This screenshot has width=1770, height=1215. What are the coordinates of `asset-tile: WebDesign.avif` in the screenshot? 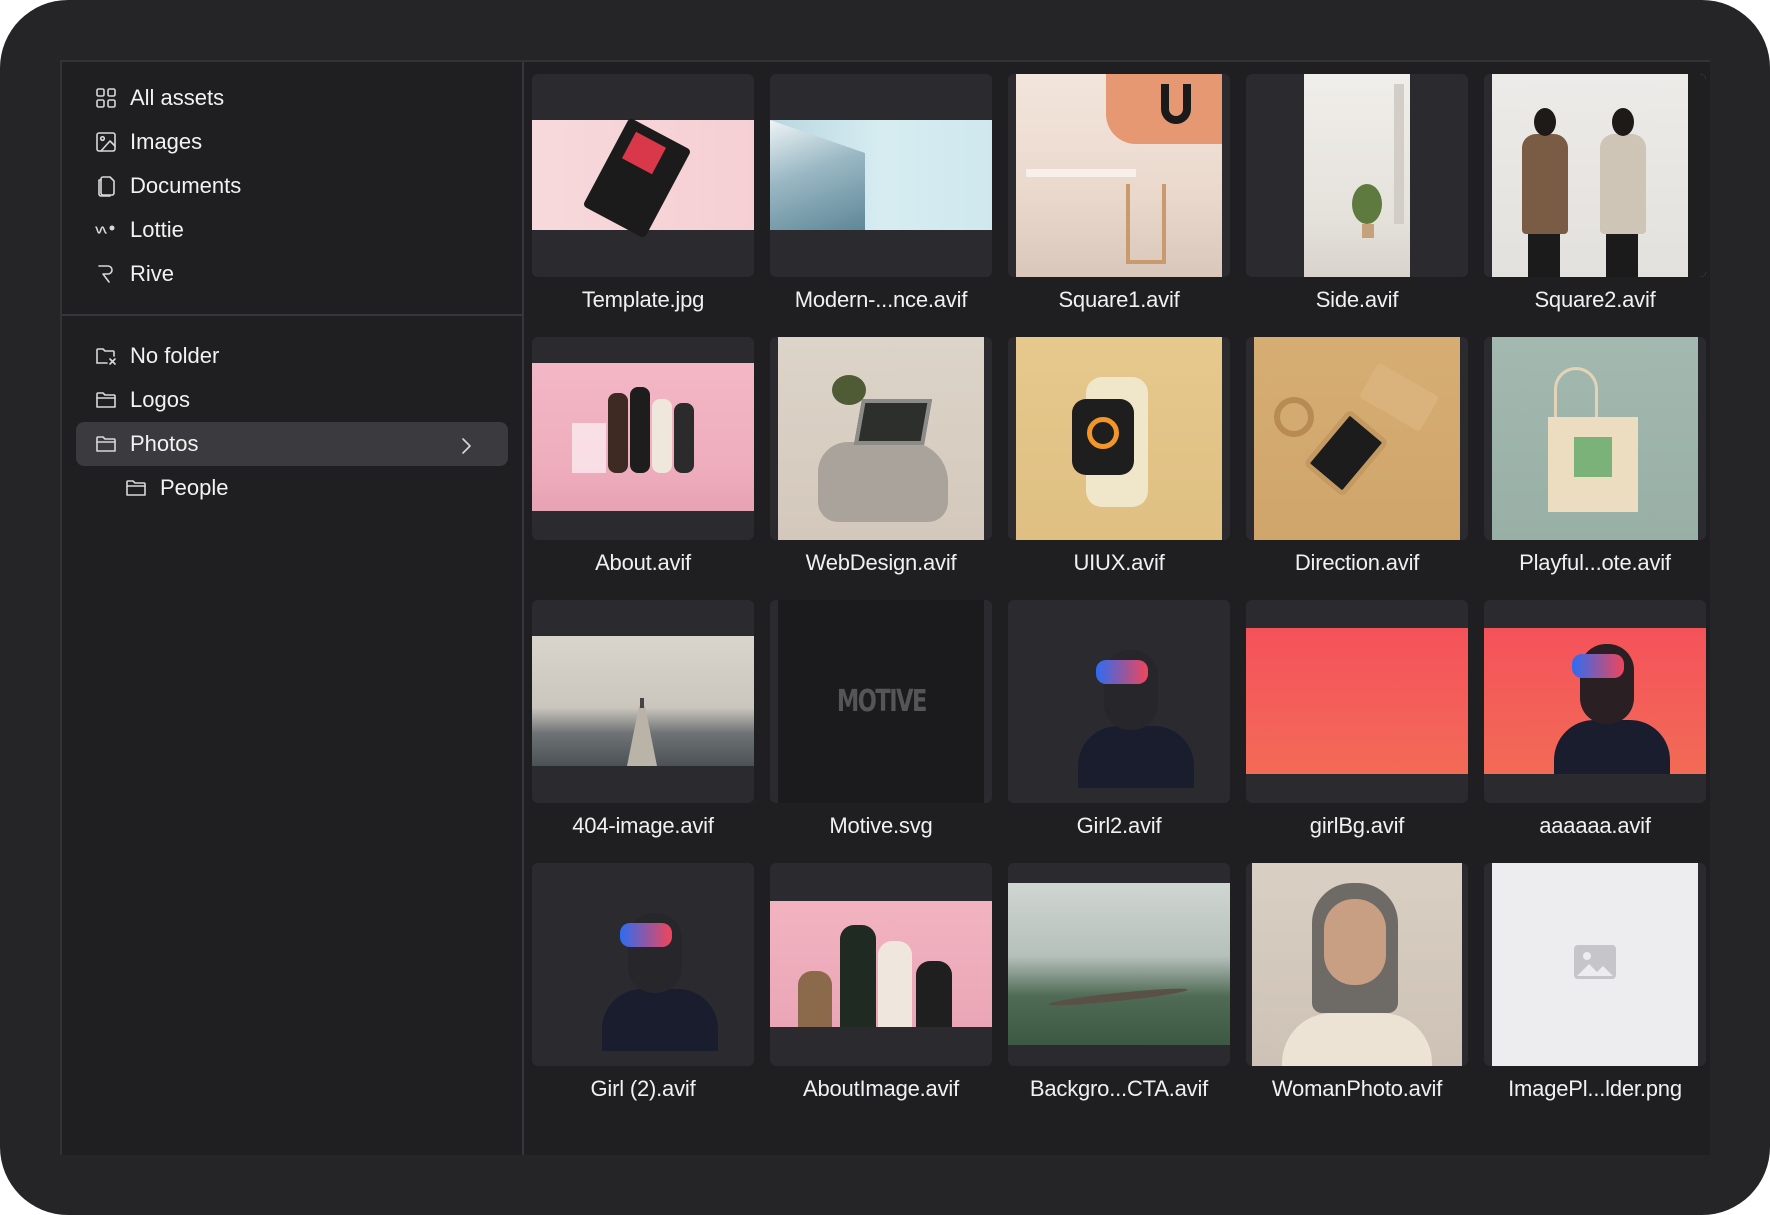 It's located at (881, 456).